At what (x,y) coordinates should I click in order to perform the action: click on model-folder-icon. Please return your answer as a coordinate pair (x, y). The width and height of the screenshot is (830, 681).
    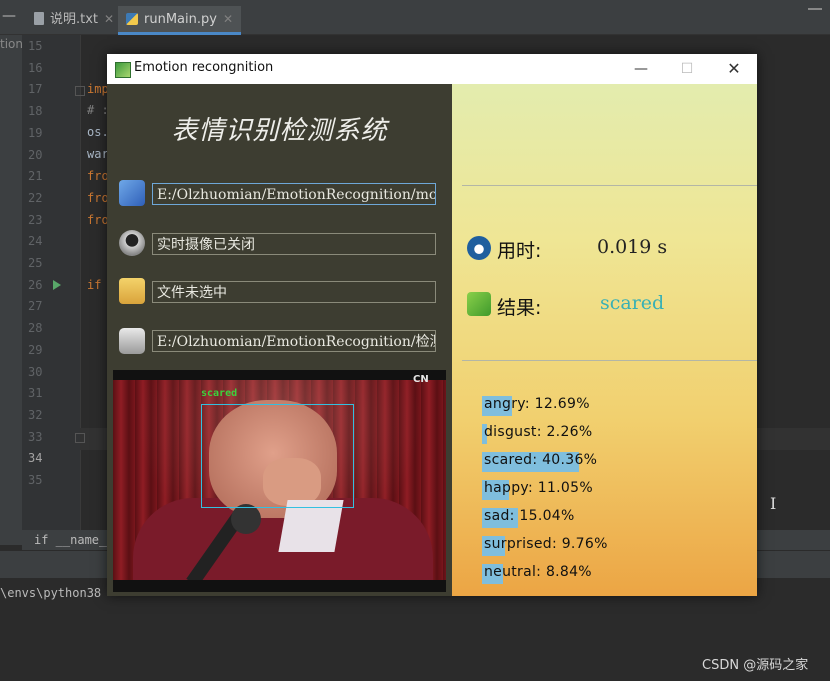
    Looking at the image, I should click on (132, 193).